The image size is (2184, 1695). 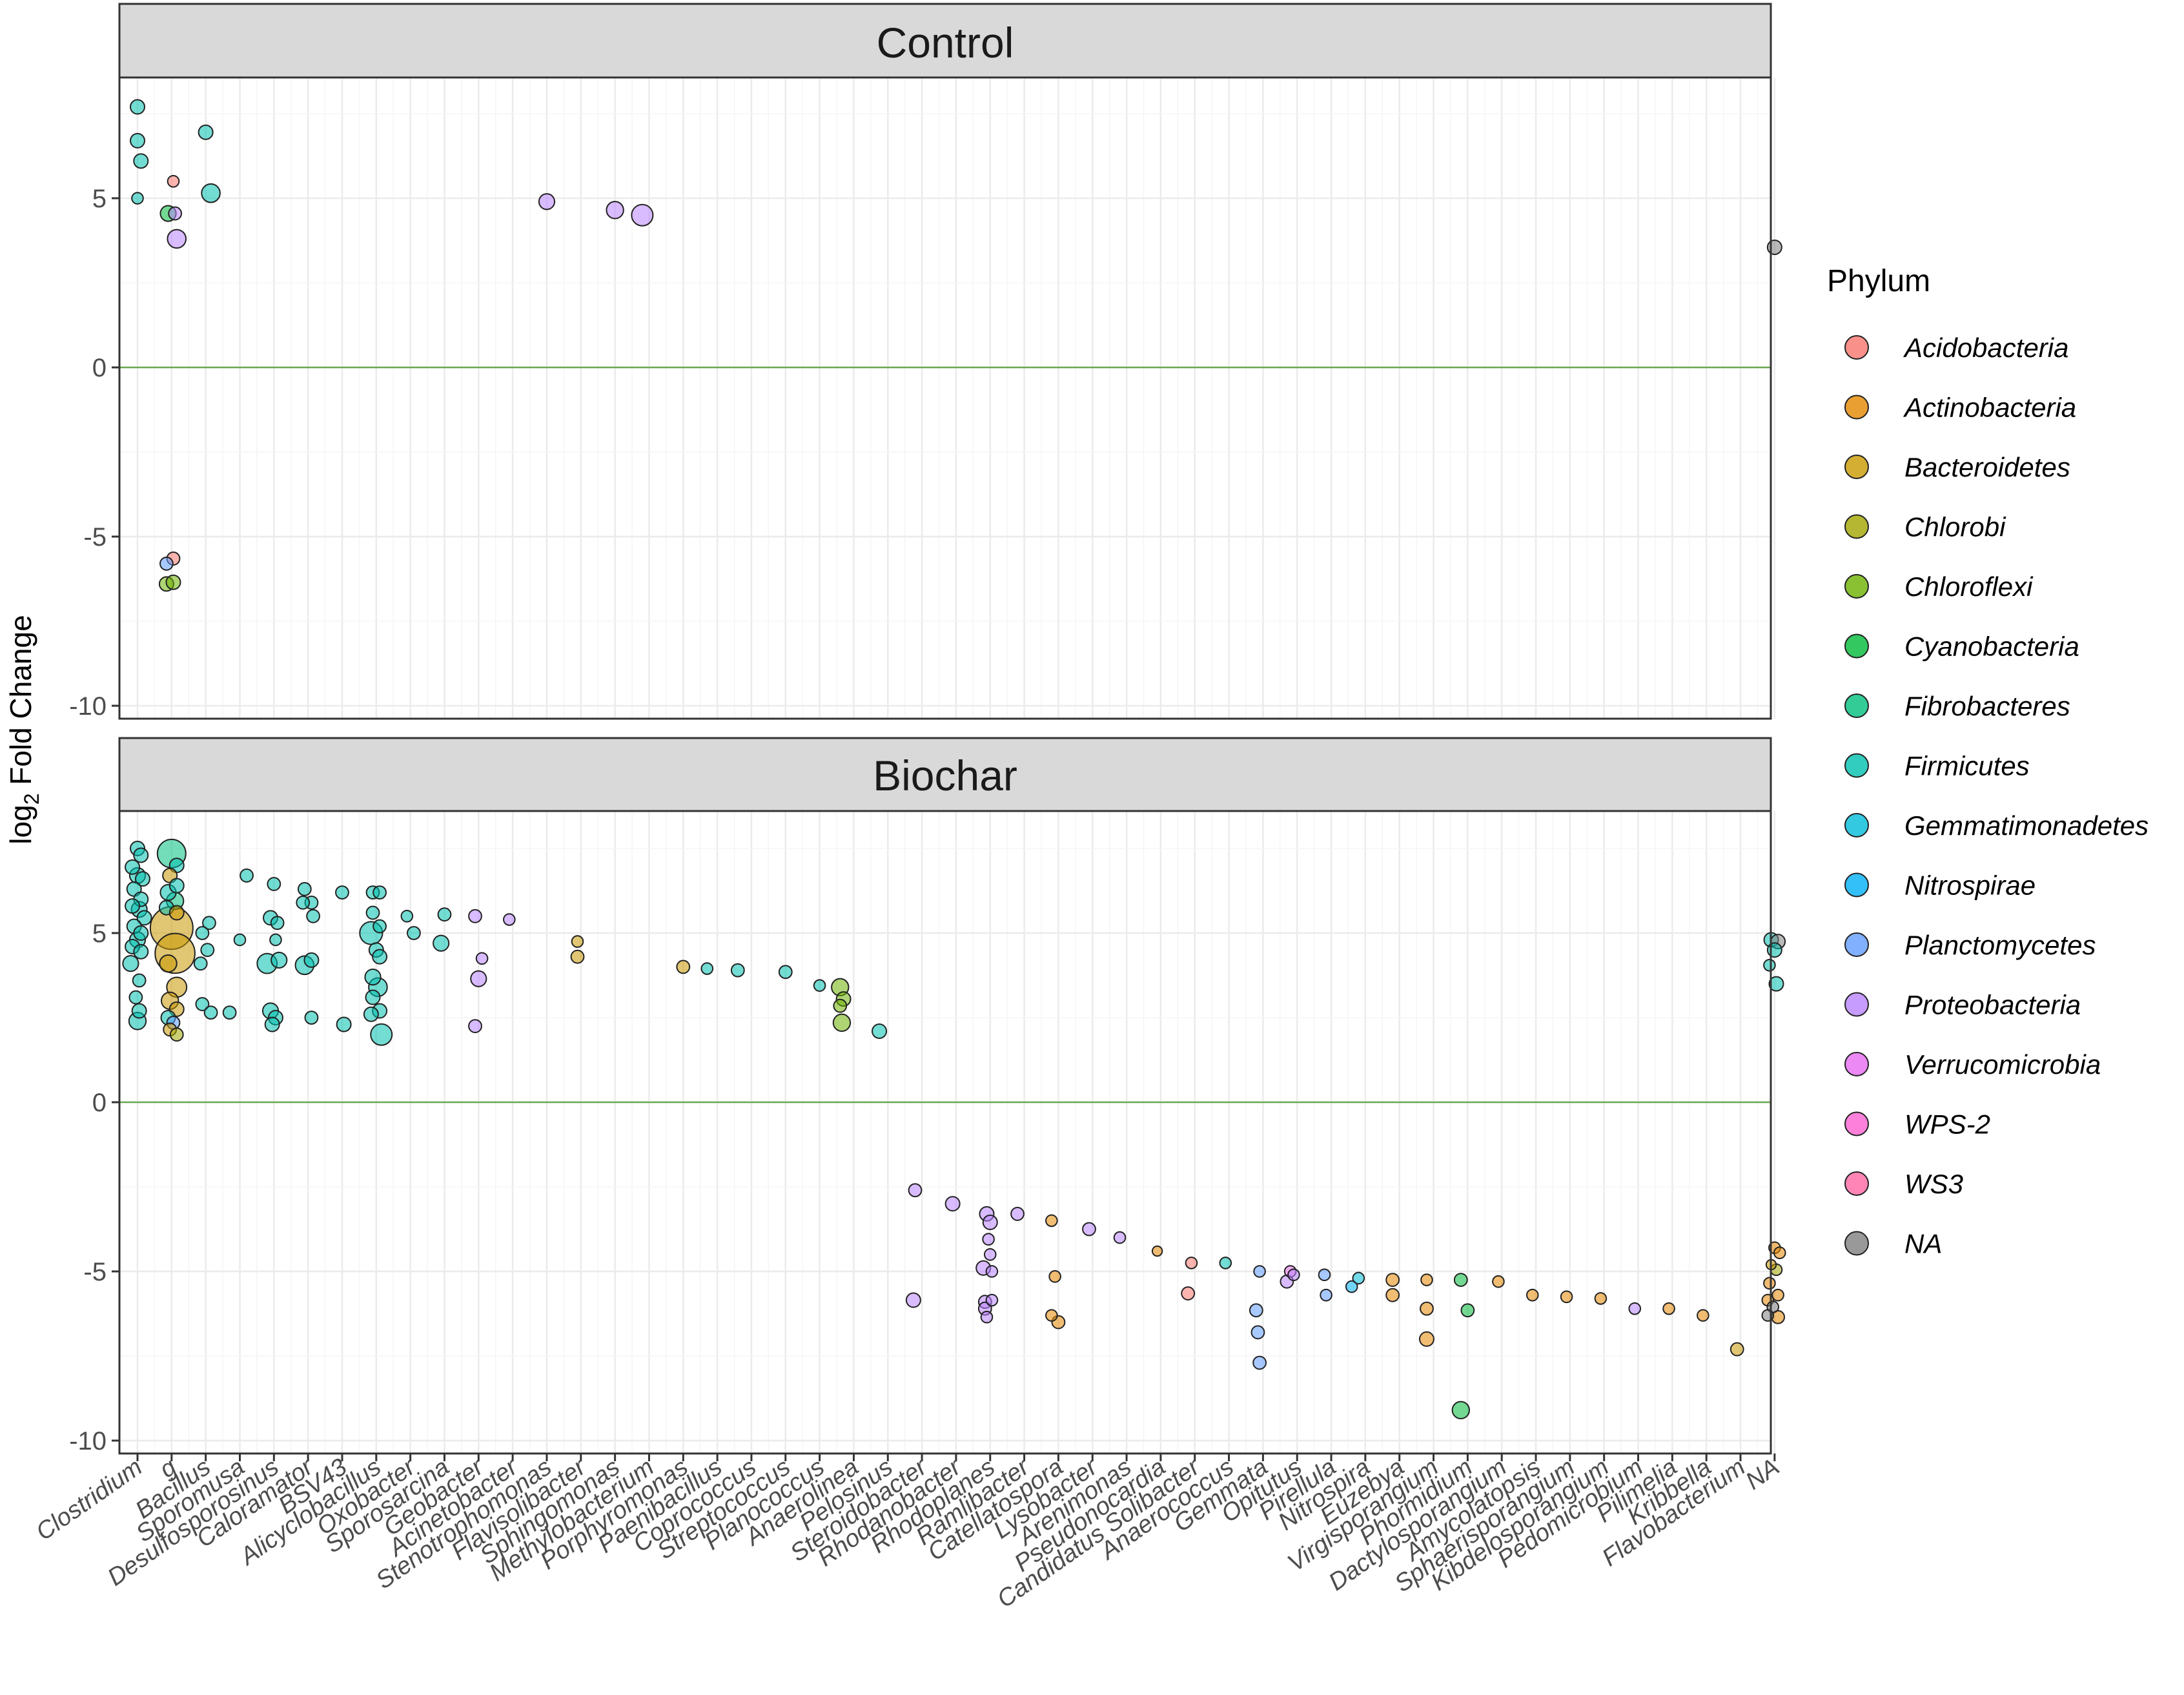 I want to click on legend-label: NA, so click(x=1923, y=1244).